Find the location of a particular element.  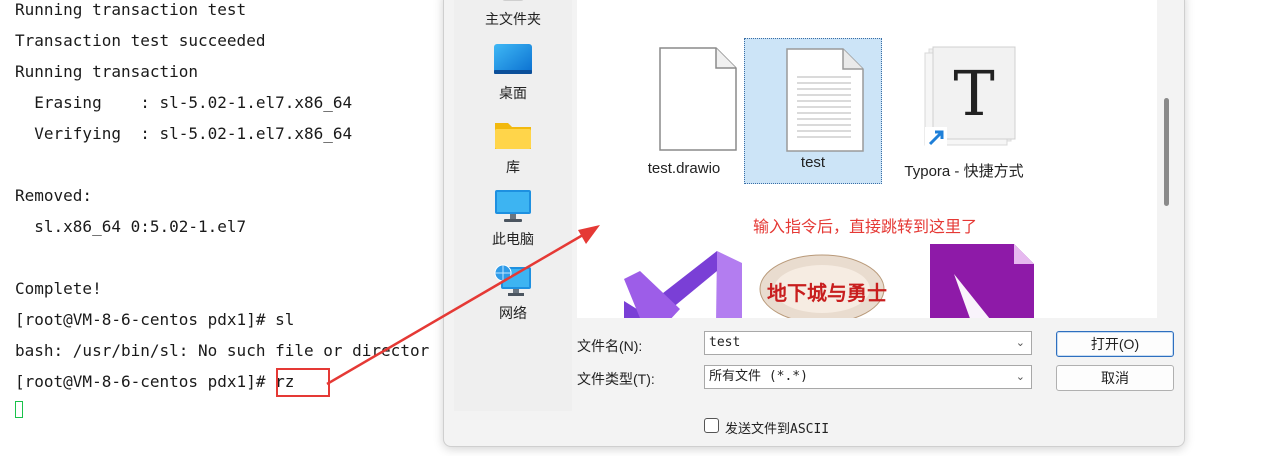

navigation-sidebar: 主文件夹 桌面 库 此电脑 网络 is located at coordinates (513, 205).